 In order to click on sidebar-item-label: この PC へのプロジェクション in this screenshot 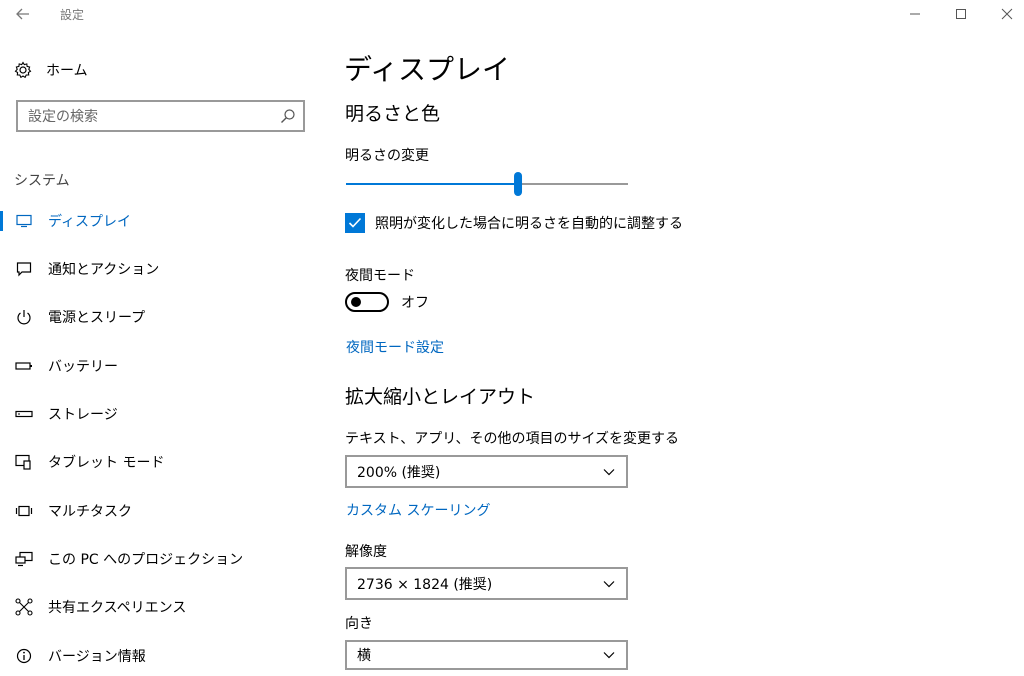, I will do `click(146, 560)`.